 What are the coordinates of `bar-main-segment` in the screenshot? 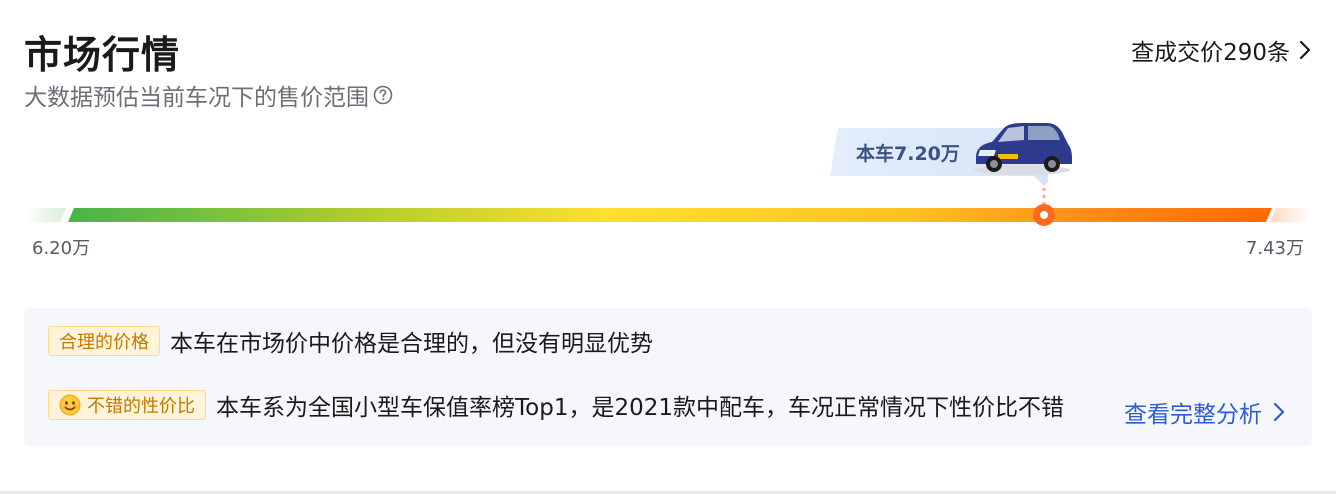 It's located at (670, 215).